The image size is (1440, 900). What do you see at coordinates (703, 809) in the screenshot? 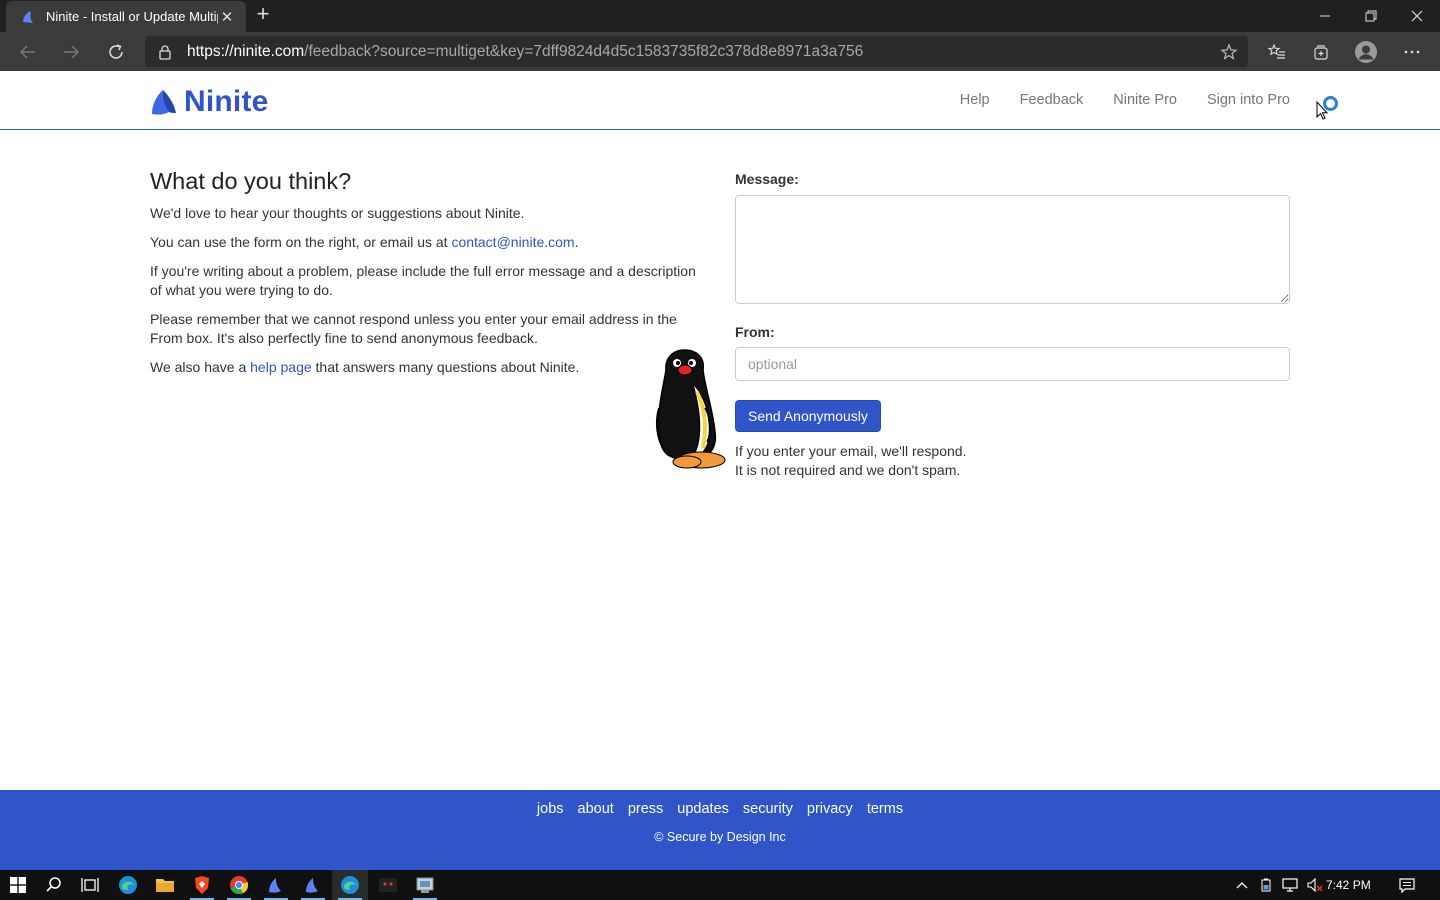
I see `footer-link-updates: updates` at bounding box center [703, 809].